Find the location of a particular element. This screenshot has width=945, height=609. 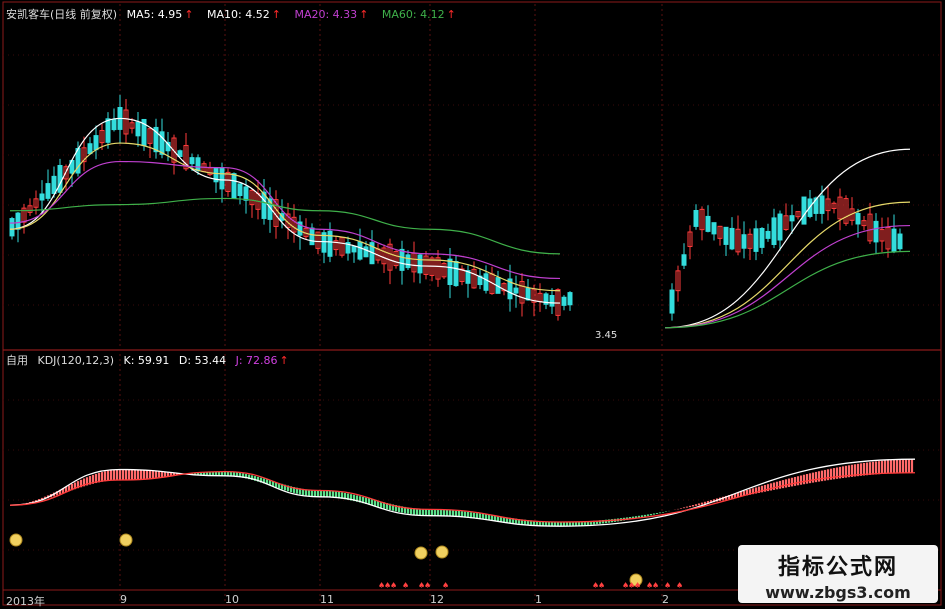

axis-label-2: 2 is located at coordinates (665, 599).